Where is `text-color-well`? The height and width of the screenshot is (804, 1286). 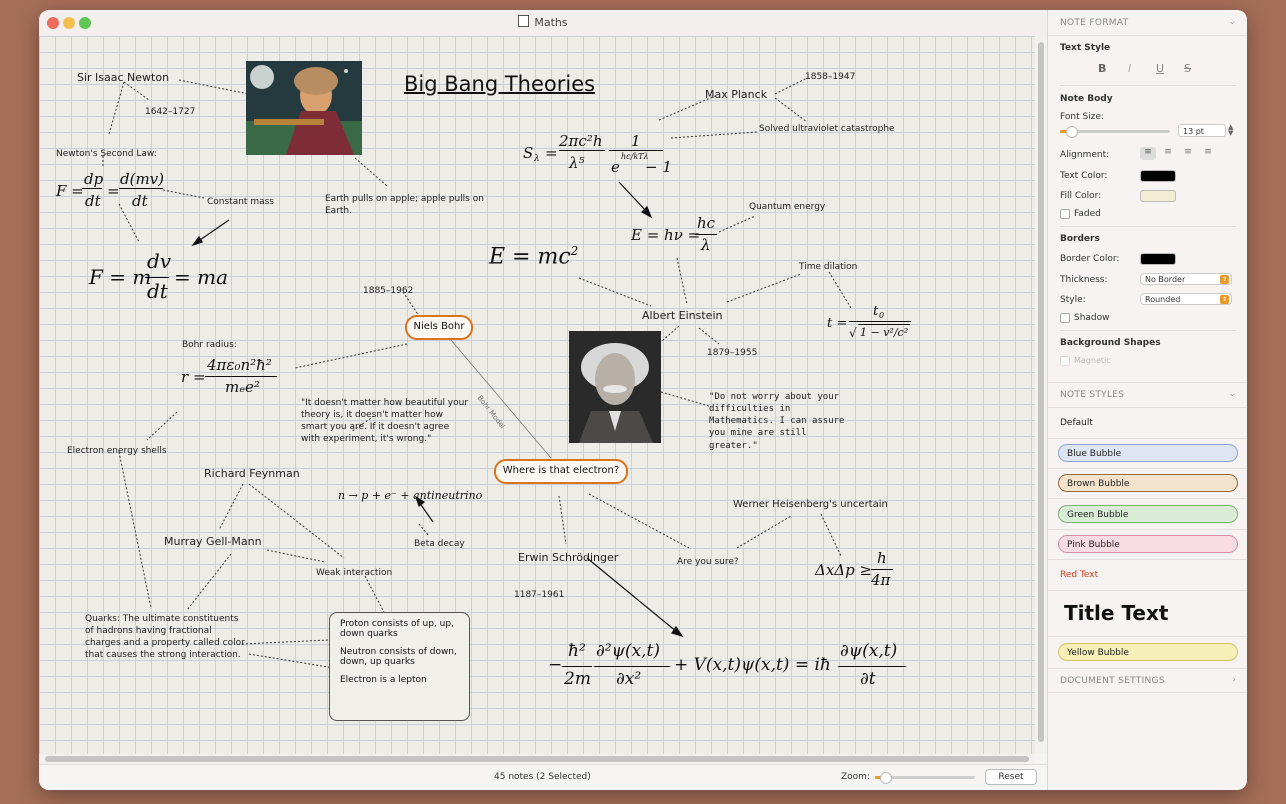
text-color-well is located at coordinates (1158, 176).